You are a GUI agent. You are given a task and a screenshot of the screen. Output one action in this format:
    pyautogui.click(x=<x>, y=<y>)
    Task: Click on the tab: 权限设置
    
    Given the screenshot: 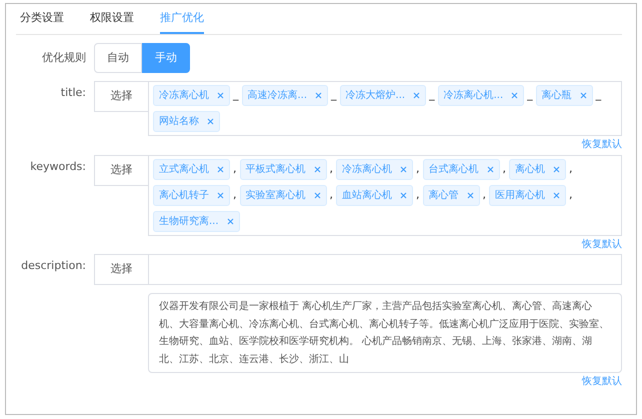 What is the action you would take?
    pyautogui.click(x=112, y=19)
    